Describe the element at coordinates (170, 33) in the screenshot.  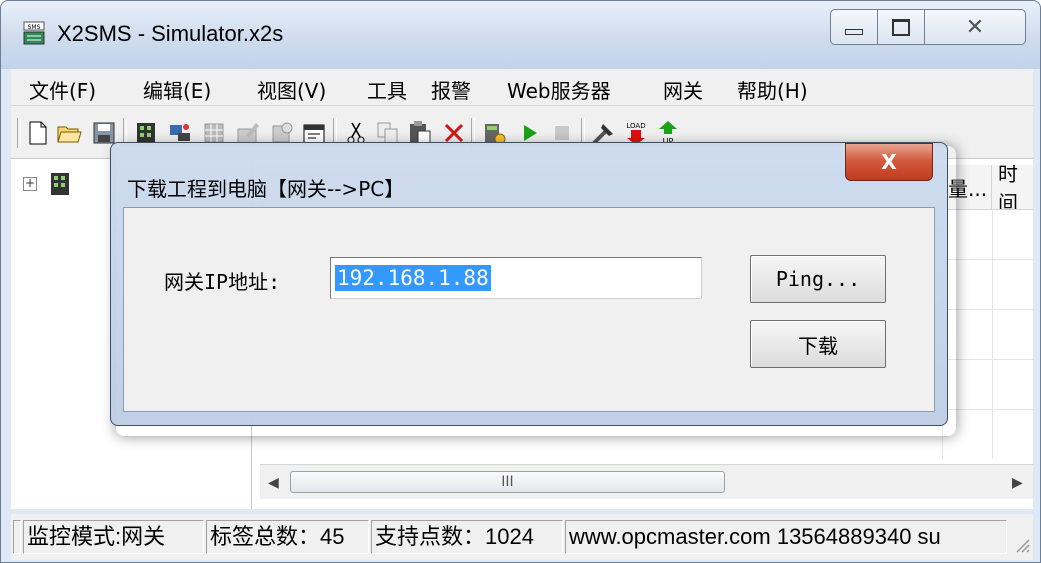
I see `window-title: X2SMS - Simulator.x2s` at that location.